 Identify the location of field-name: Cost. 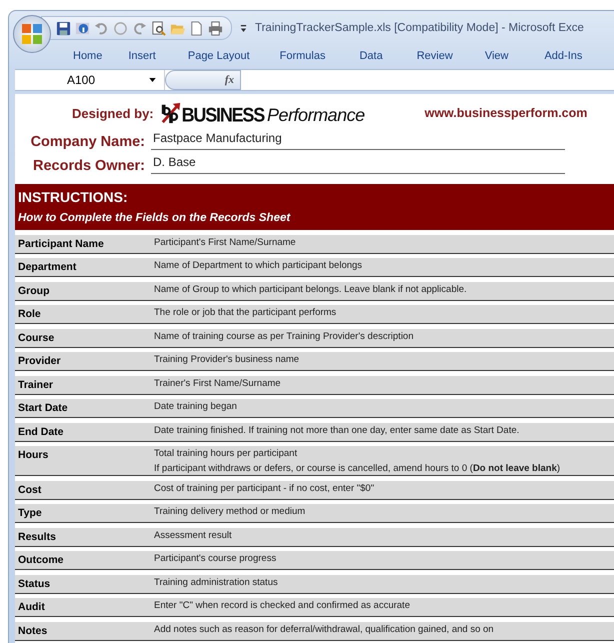
(29, 489).